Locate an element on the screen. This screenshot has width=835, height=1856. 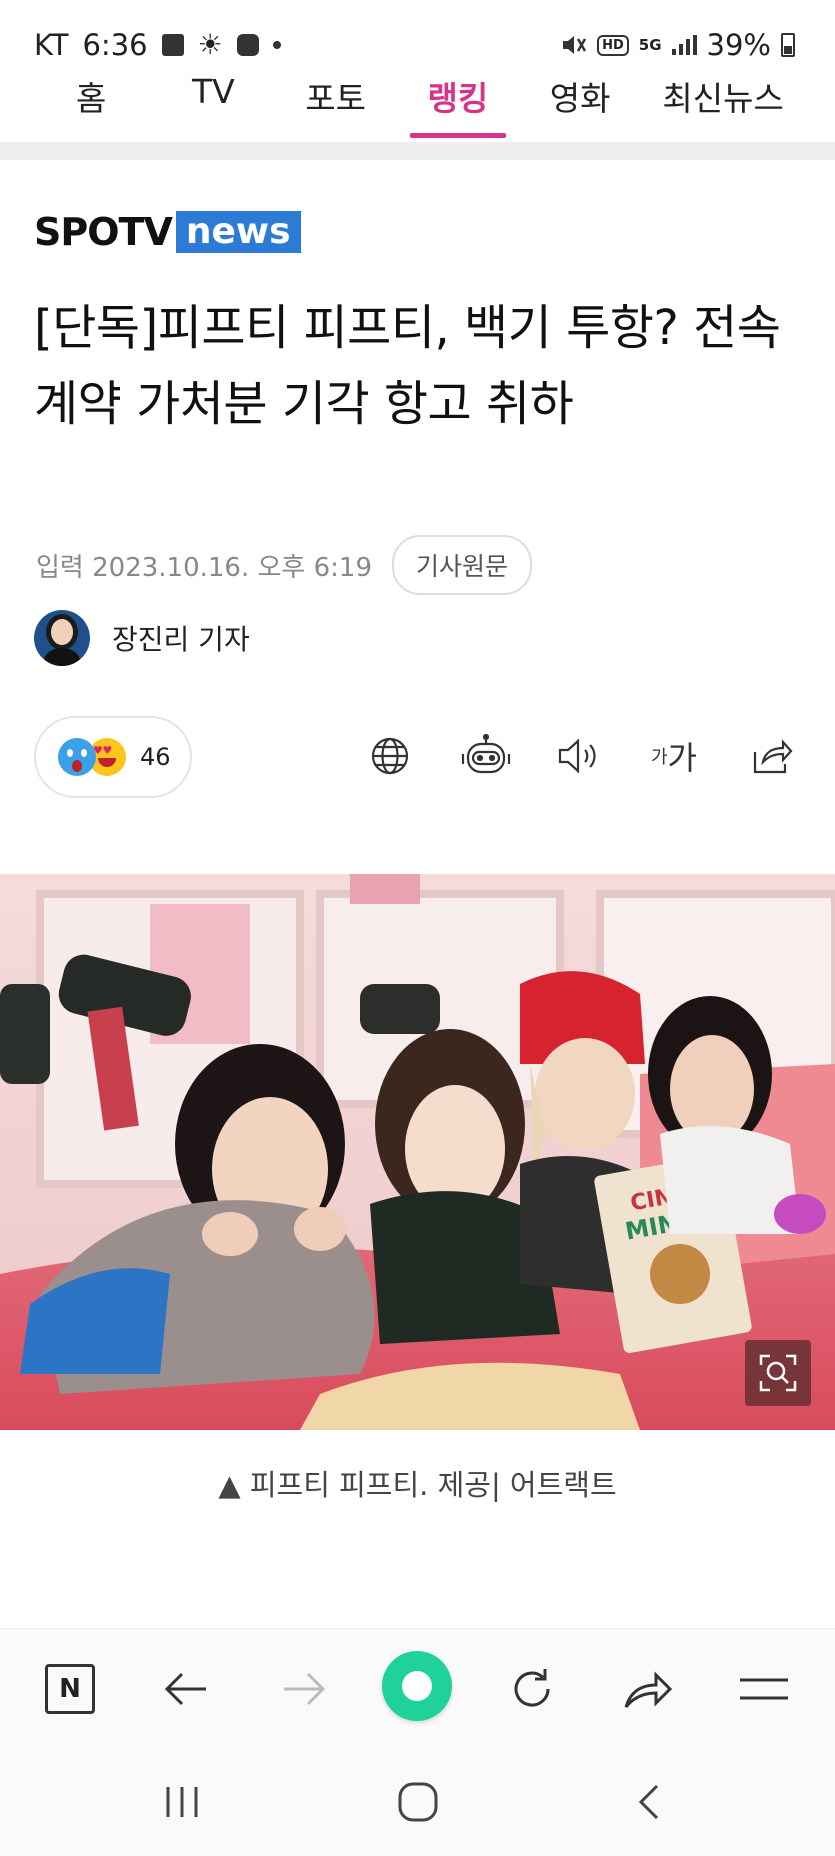
system-navigation-bar is located at coordinates (417, 1802).